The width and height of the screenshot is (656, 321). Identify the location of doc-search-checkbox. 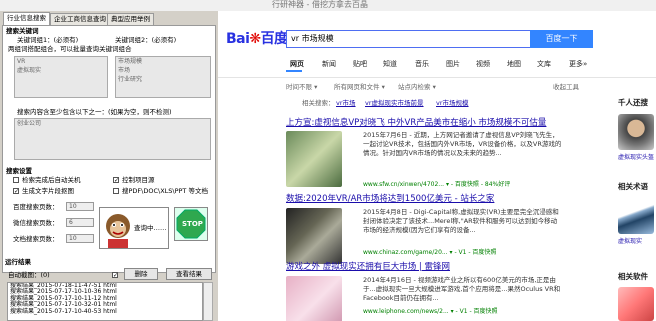
(116, 191).